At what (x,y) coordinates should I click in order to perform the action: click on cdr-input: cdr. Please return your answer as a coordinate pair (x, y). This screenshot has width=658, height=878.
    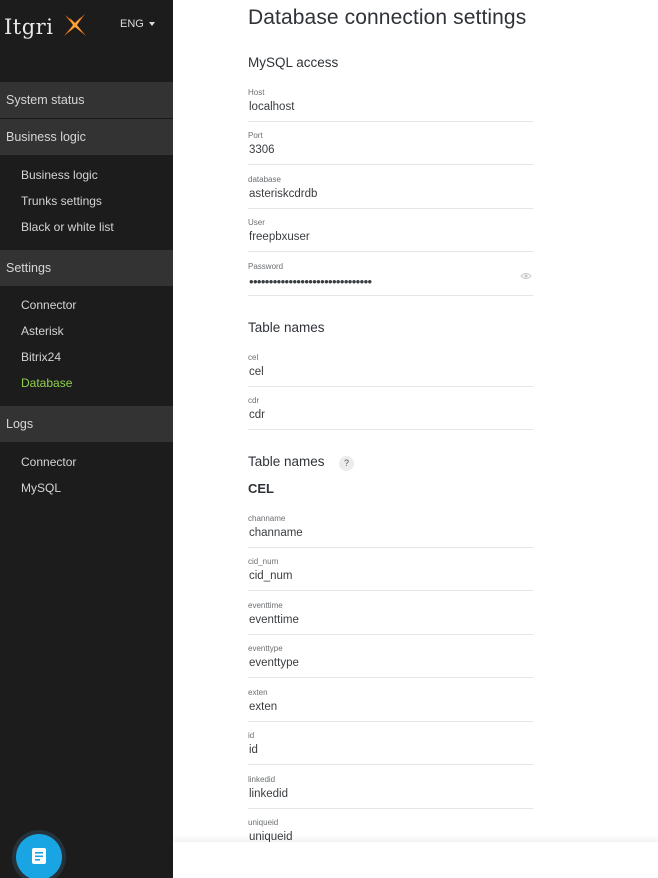
    Looking at the image, I should click on (391, 418).